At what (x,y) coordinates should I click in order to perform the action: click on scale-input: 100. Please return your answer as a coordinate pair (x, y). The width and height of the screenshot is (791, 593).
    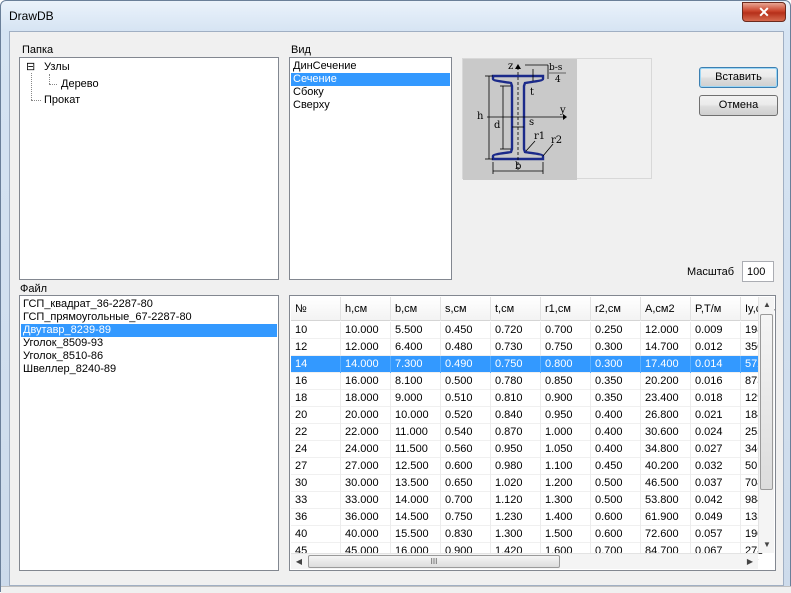
    Looking at the image, I should click on (758, 271).